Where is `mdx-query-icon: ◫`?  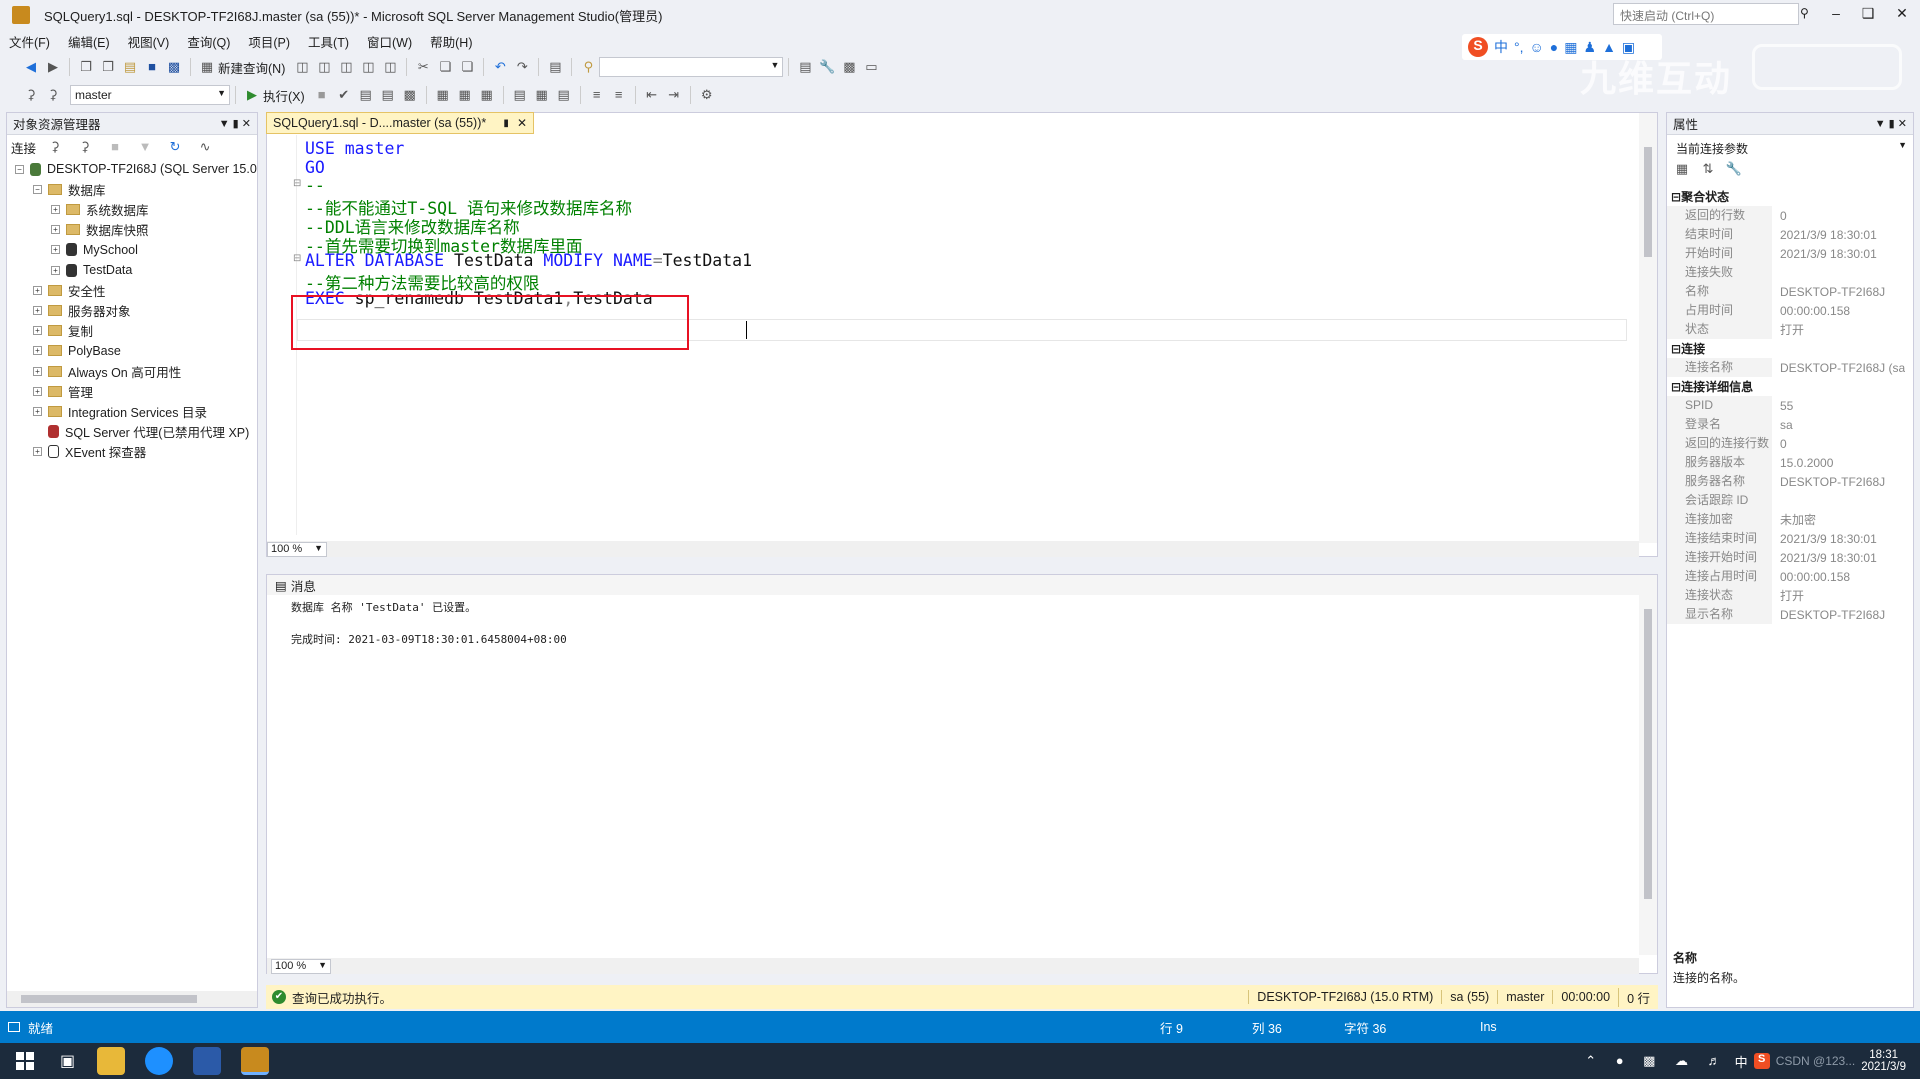
mdx-query-icon: ◫ is located at coordinates (324, 67).